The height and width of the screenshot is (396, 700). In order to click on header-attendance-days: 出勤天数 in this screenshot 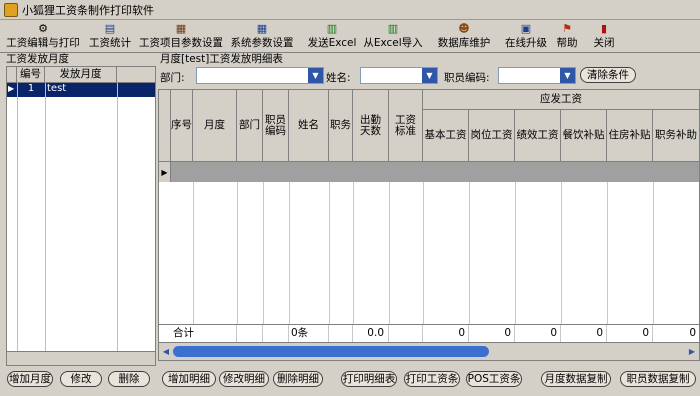, I will do `click(371, 126)`.